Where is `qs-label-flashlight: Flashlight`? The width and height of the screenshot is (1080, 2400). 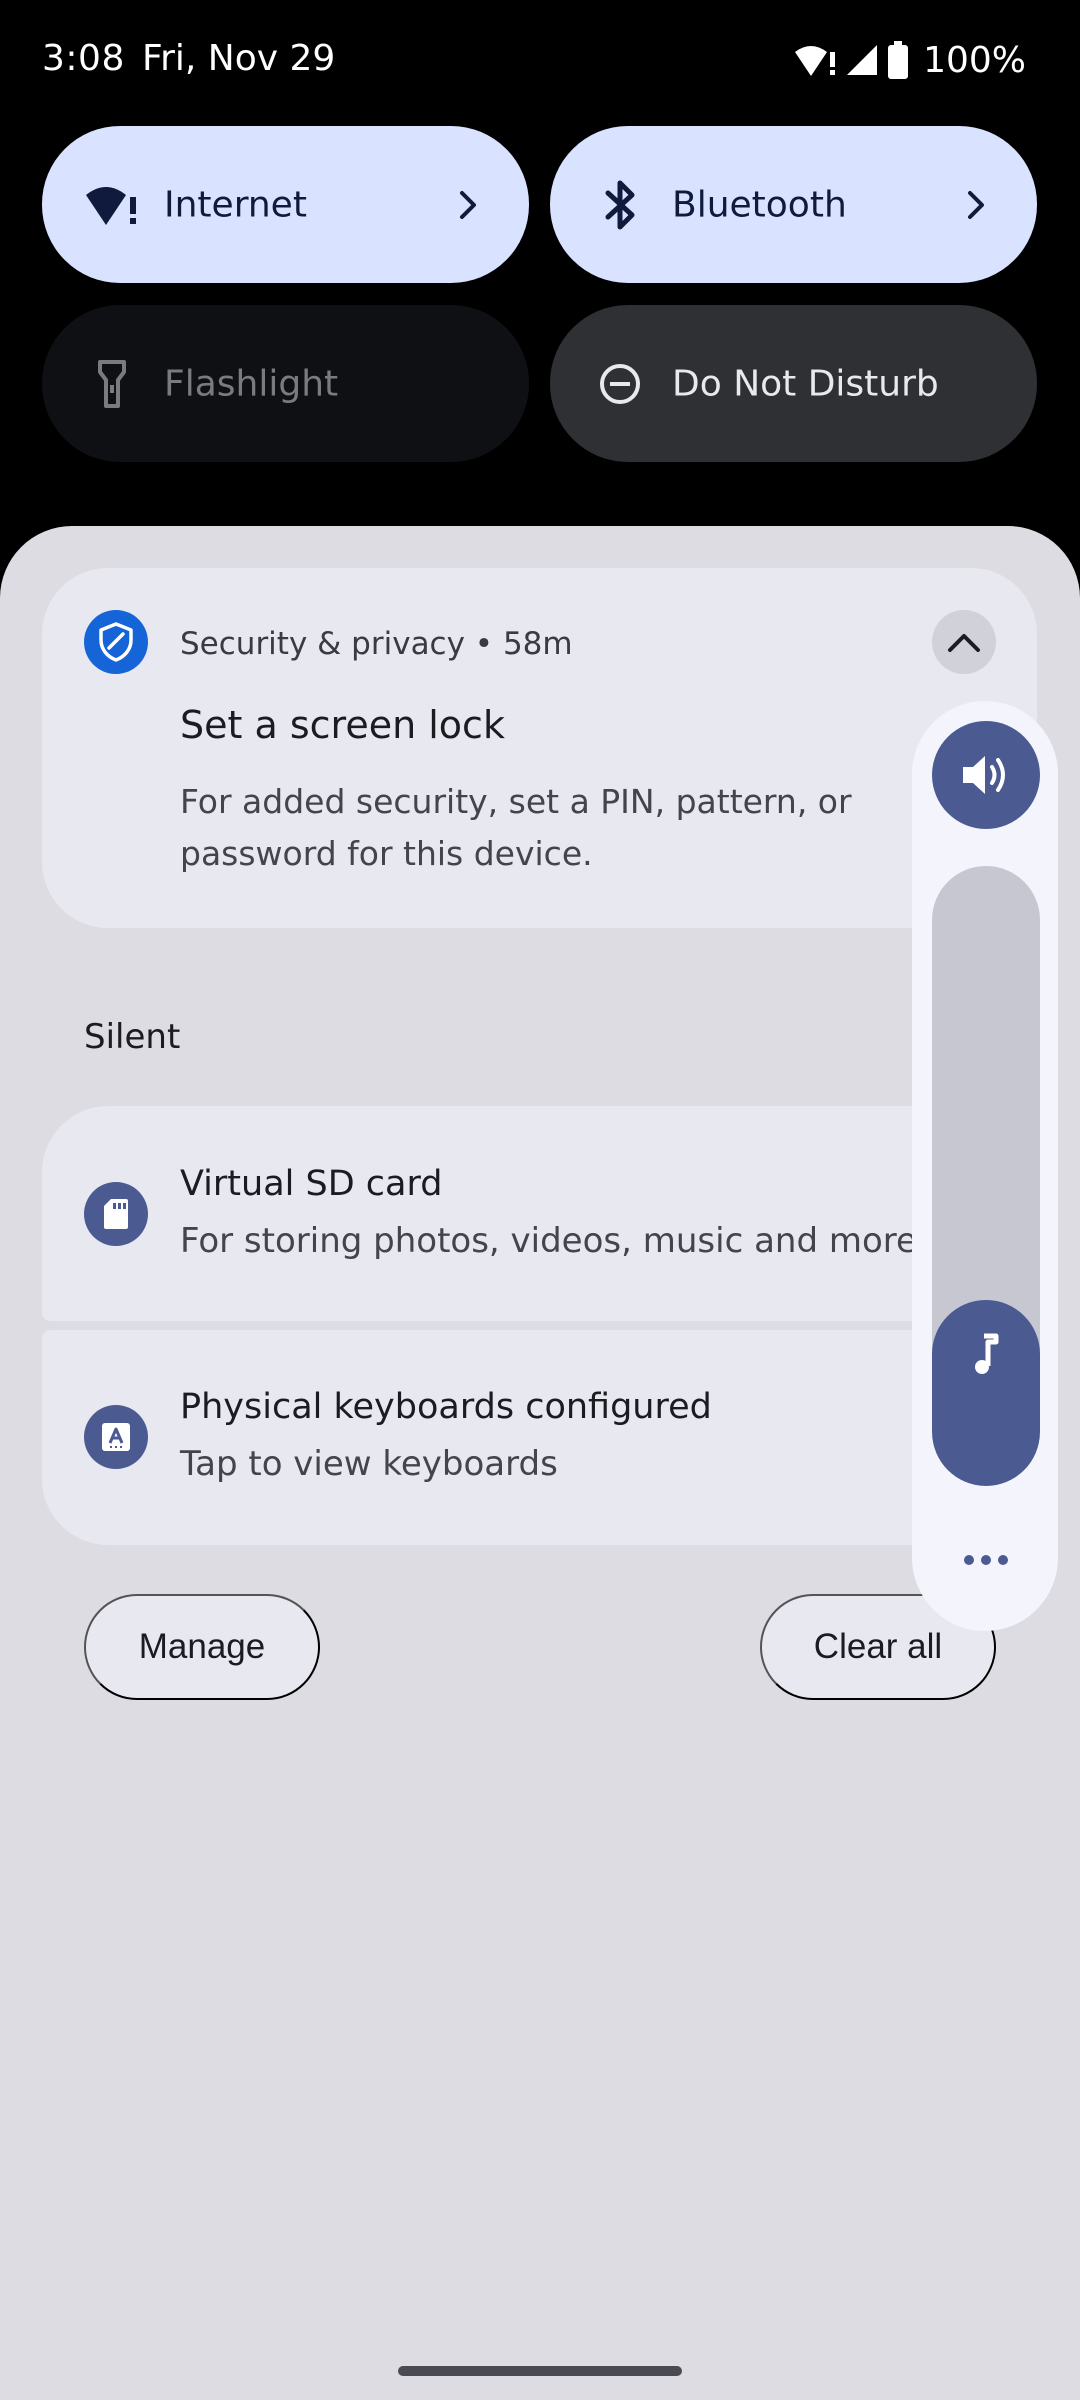
qs-label-flashlight: Flashlight is located at coordinates (251, 383).